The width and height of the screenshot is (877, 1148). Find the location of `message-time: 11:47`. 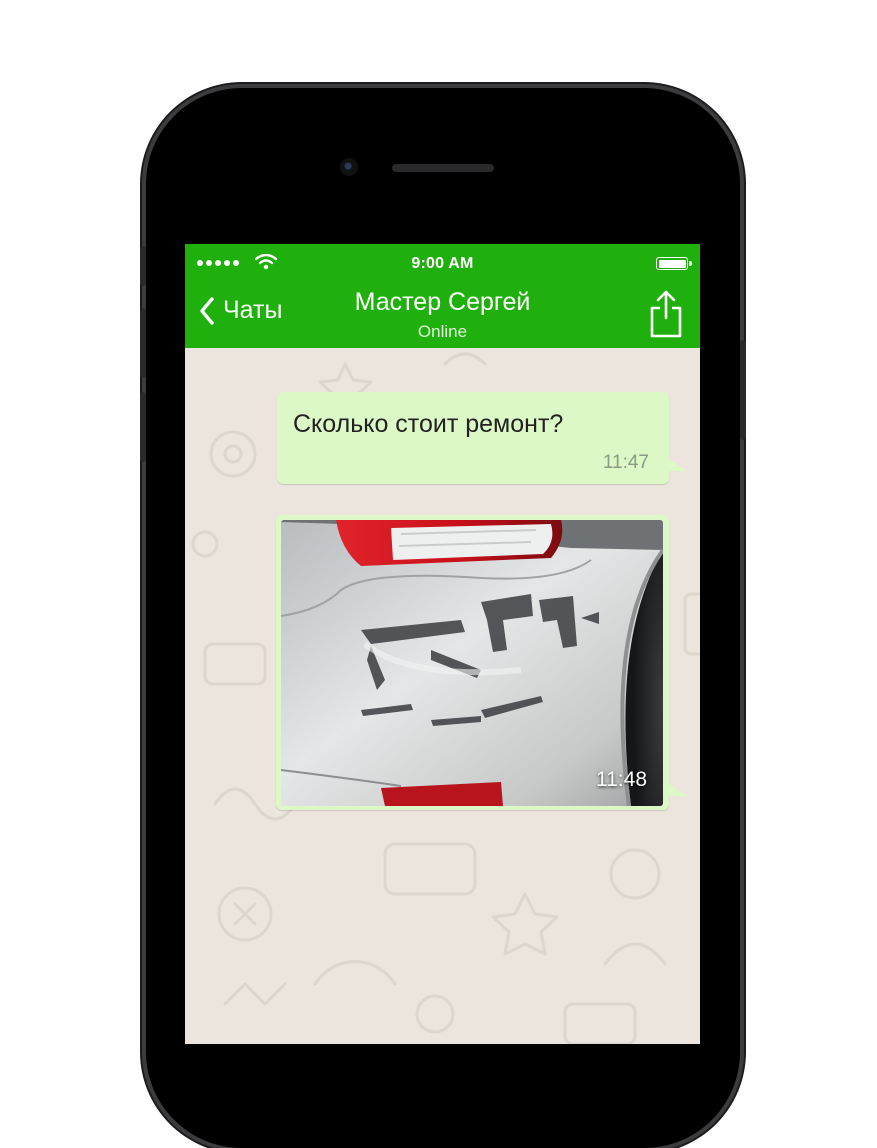

message-time: 11:47 is located at coordinates (625, 462).